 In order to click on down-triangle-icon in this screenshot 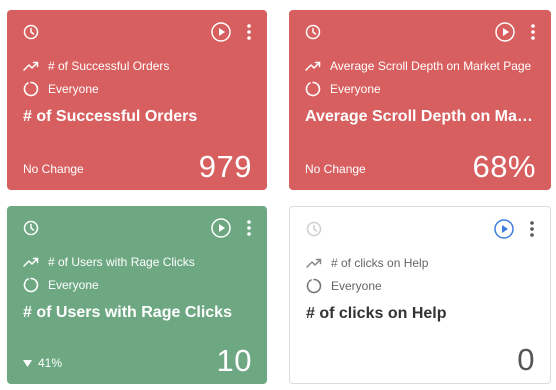, I will do `click(27, 363)`.